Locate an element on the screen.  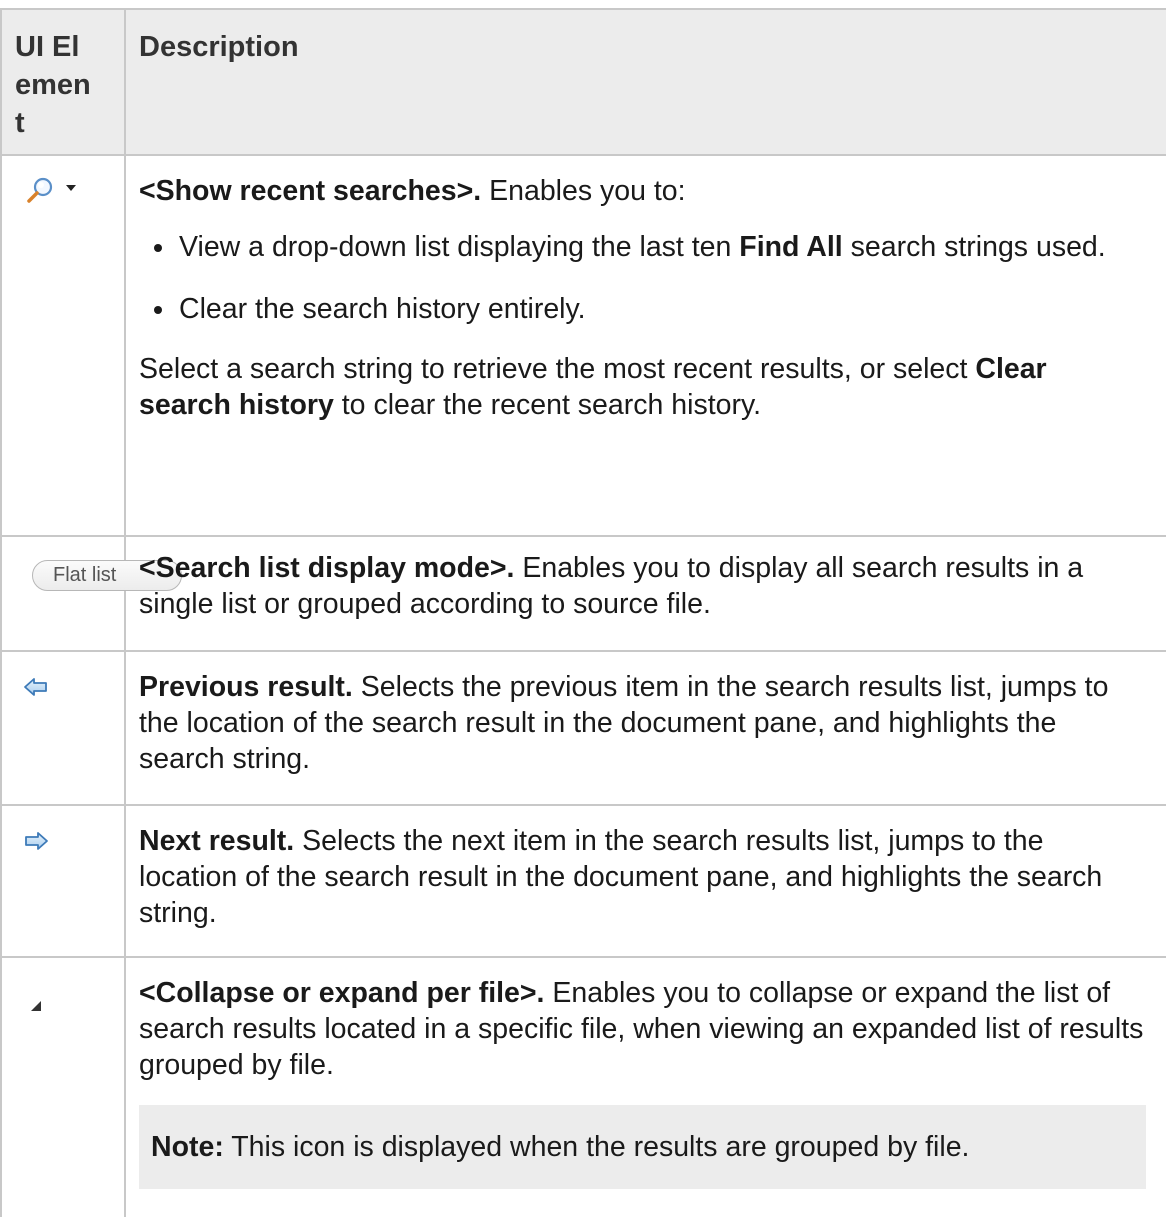
next-result-title: Next result. is located at coordinates (217, 841).